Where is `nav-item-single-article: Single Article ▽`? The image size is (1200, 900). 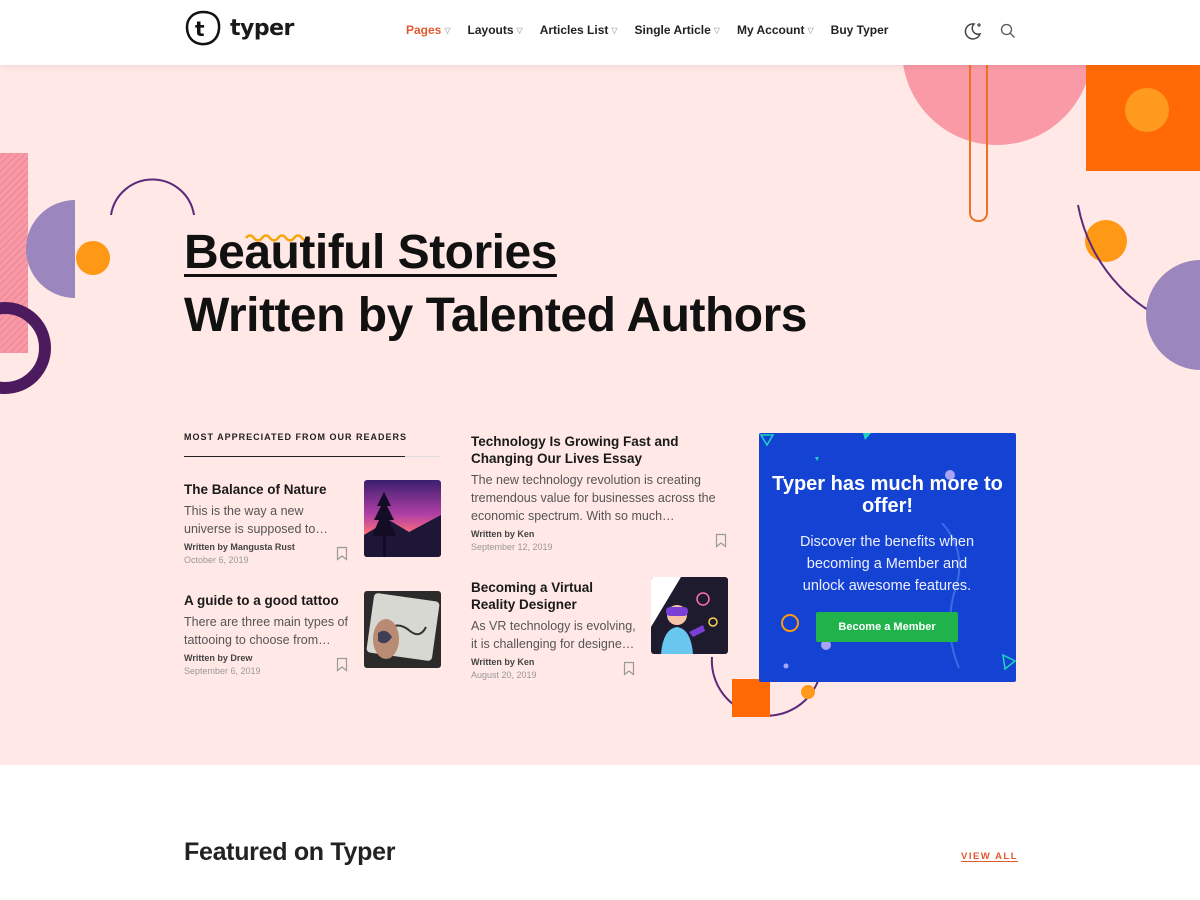
nav-item-single-article: Single Article ▽ is located at coordinates (677, 30).